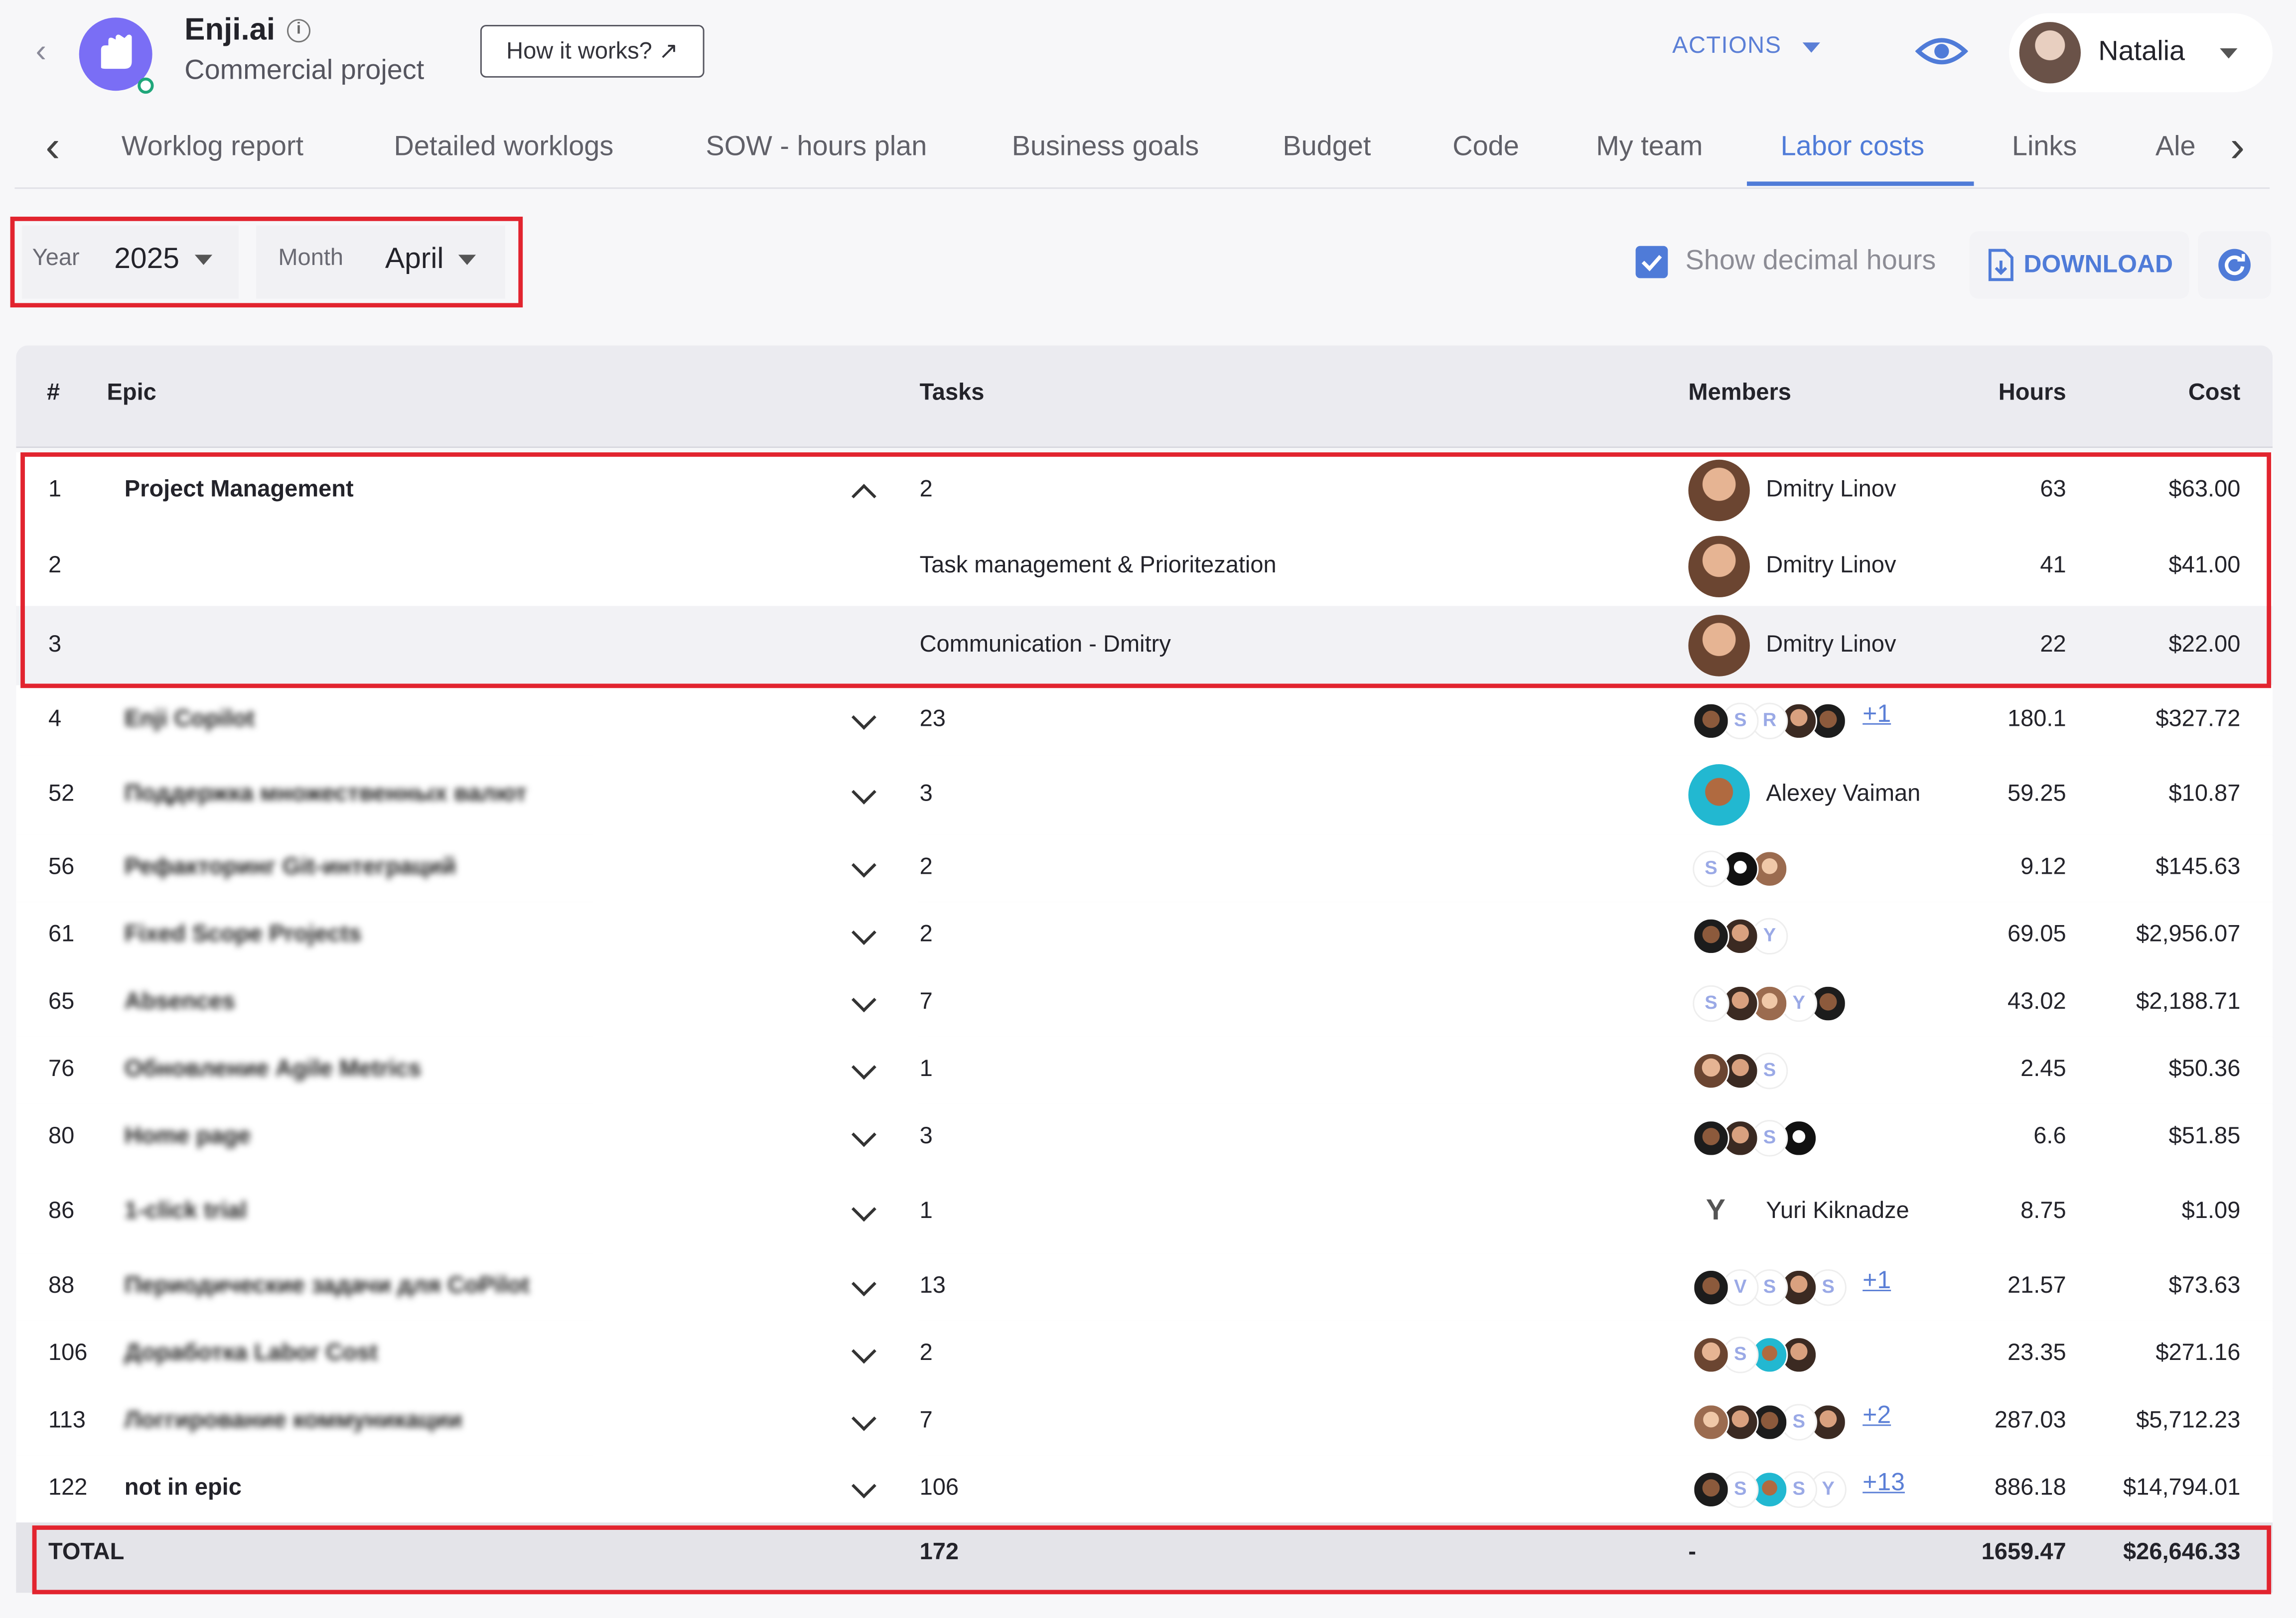 This screenshot has width=2296, height=1618. Describe the element at coordinates (1649, 148) in the screenshot. I see `tab-my-team: My team` at that location.